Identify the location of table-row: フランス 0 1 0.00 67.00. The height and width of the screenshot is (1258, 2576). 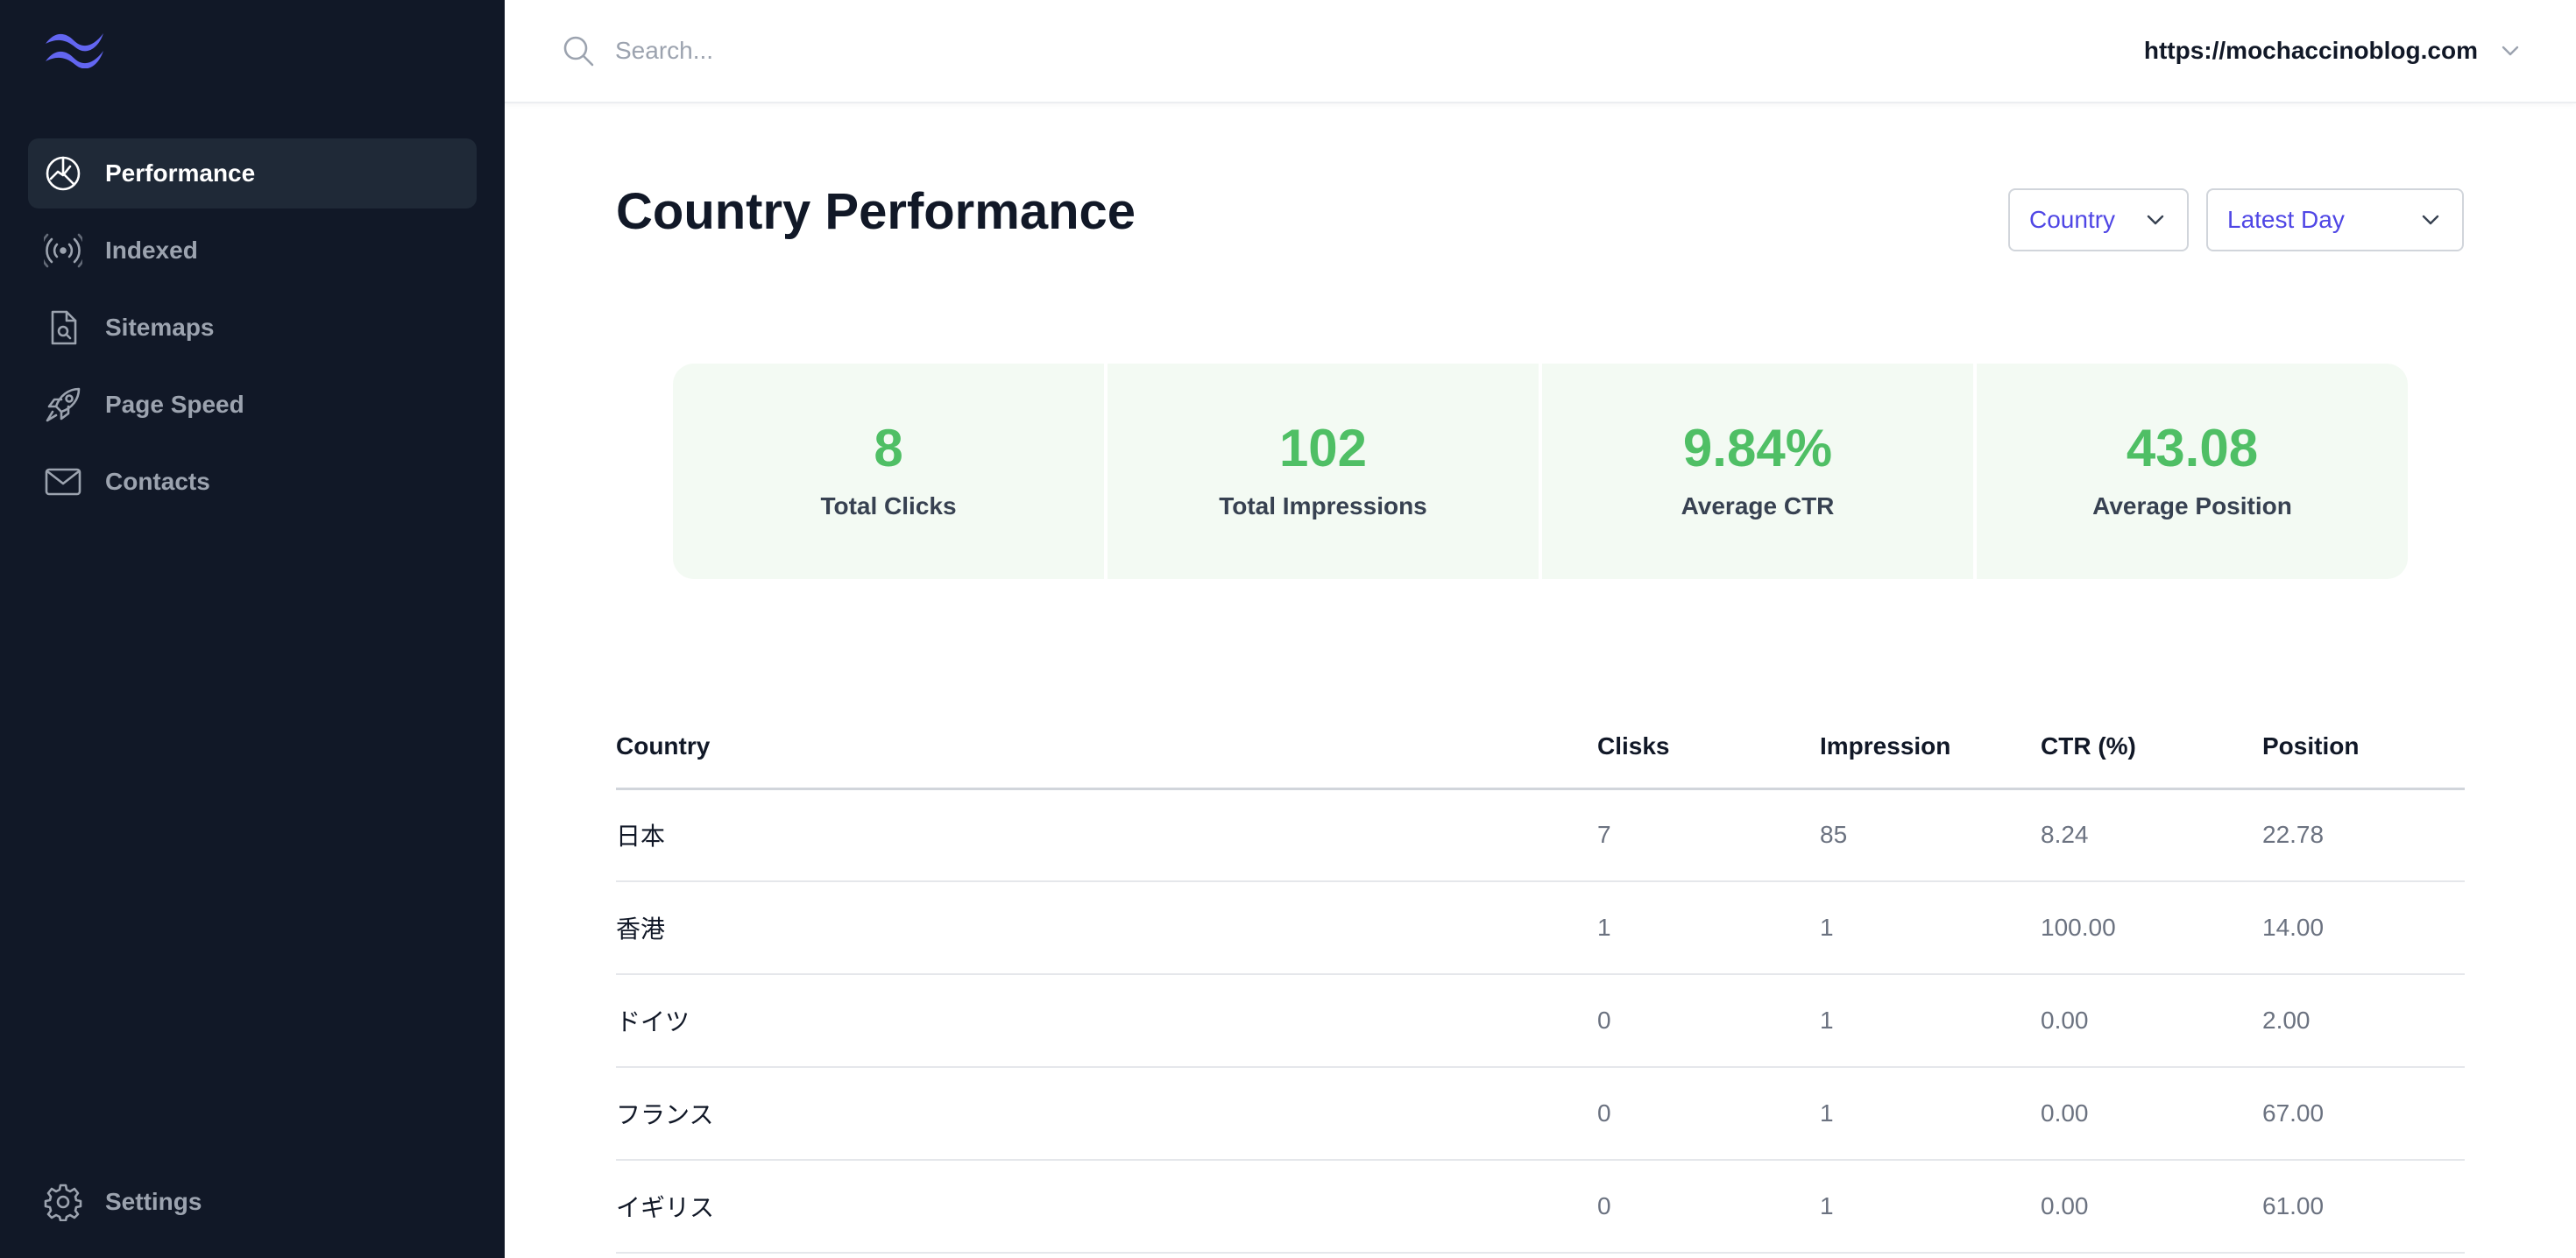
(1540, 1114).